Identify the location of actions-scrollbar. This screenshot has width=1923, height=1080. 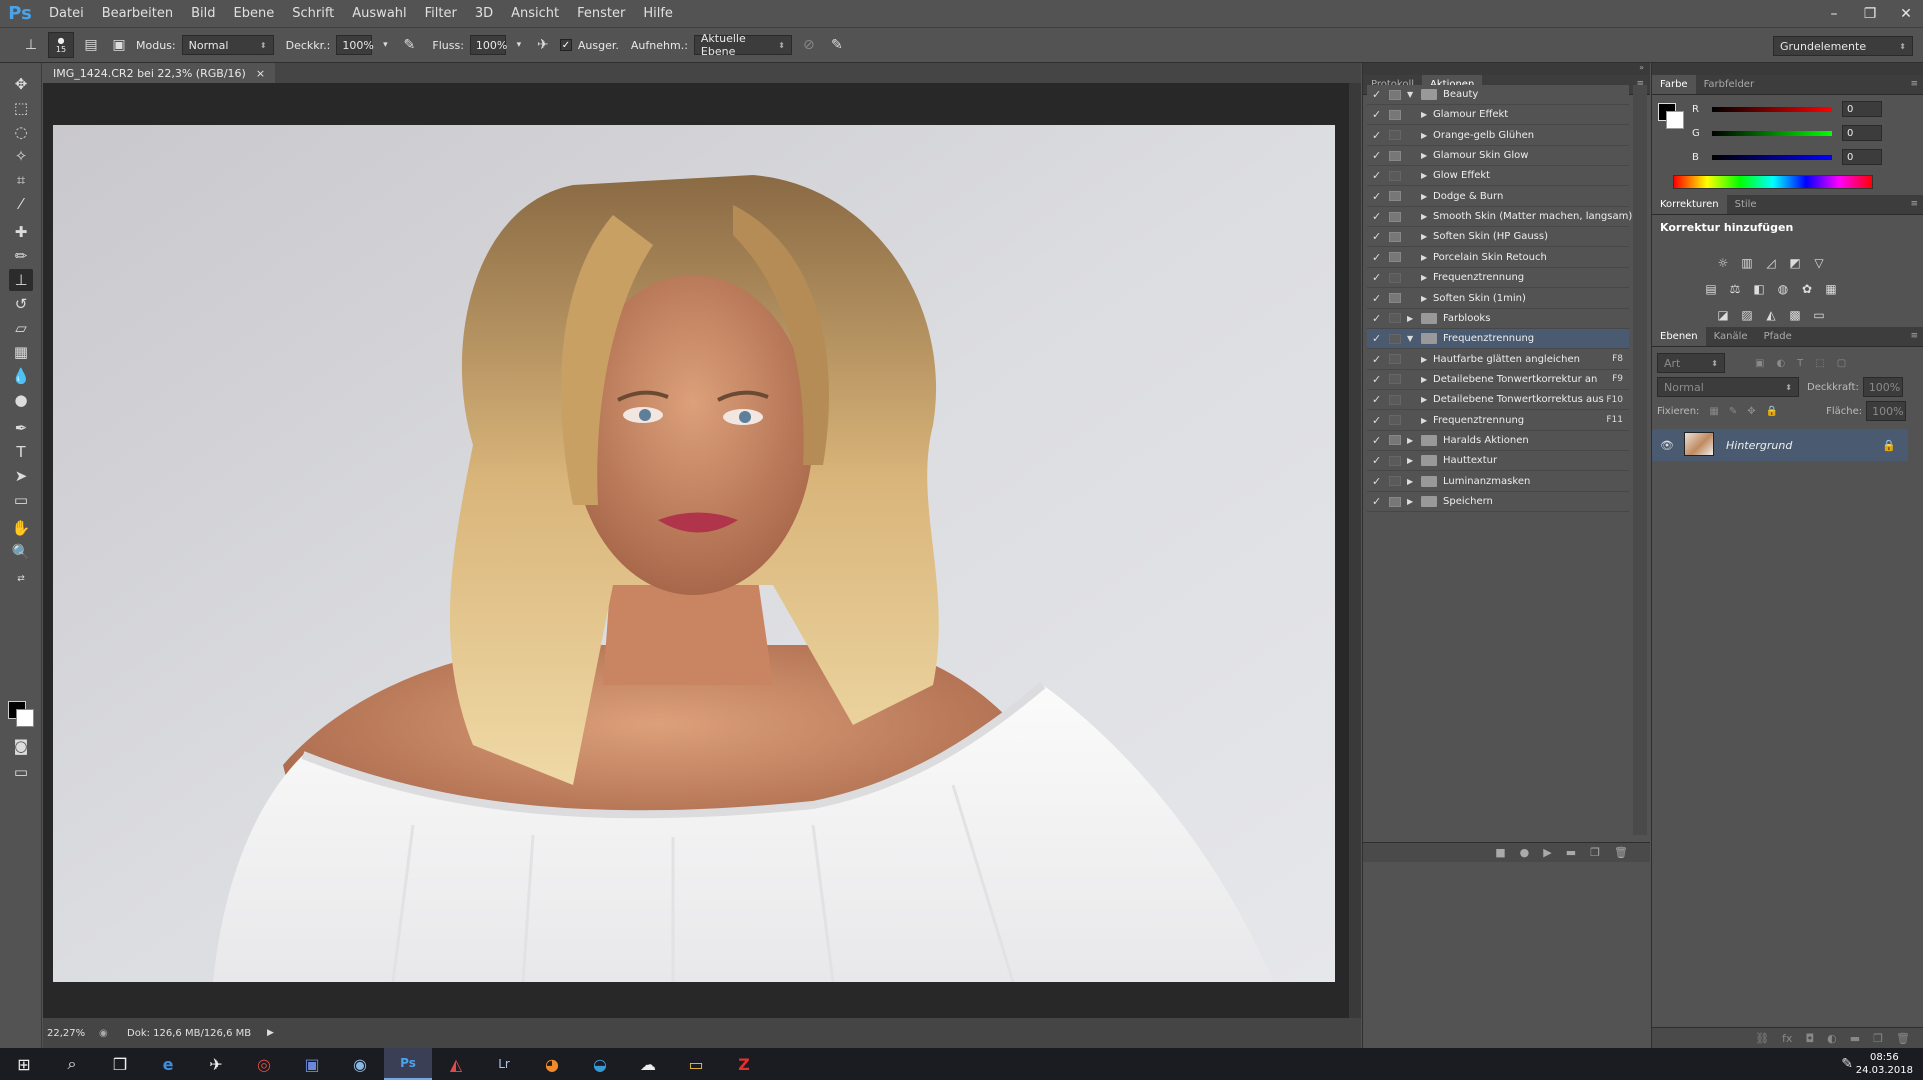
(1640, 460).